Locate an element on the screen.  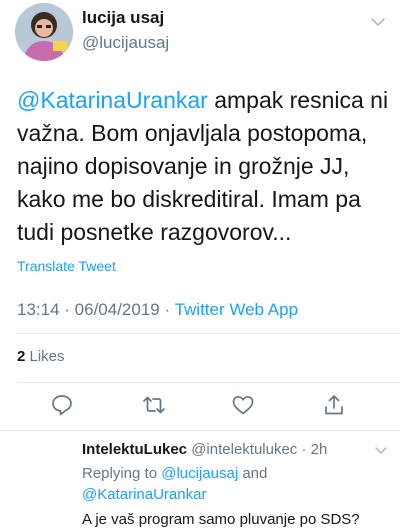
reply-time: 2h is located at coordinates (319, 449).